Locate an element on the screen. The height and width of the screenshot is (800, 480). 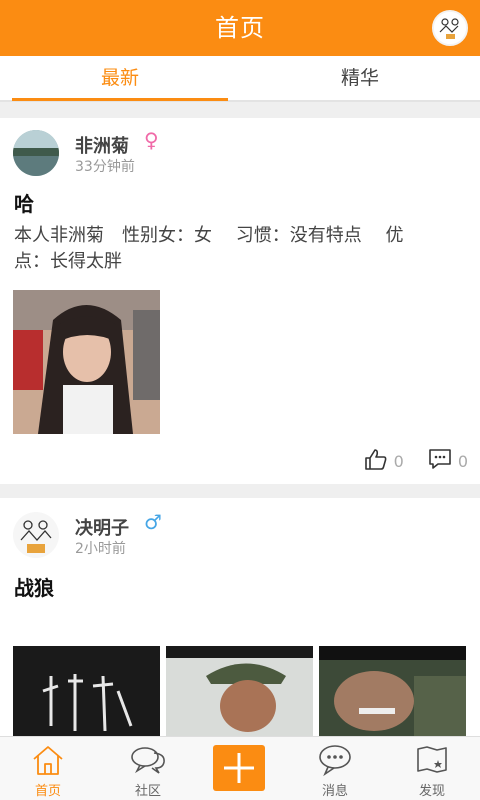
post-body: 本人非洲菊 性别女：女 习惯：没有特点 优点：长得太胖 is located at coordinates (209, 248).